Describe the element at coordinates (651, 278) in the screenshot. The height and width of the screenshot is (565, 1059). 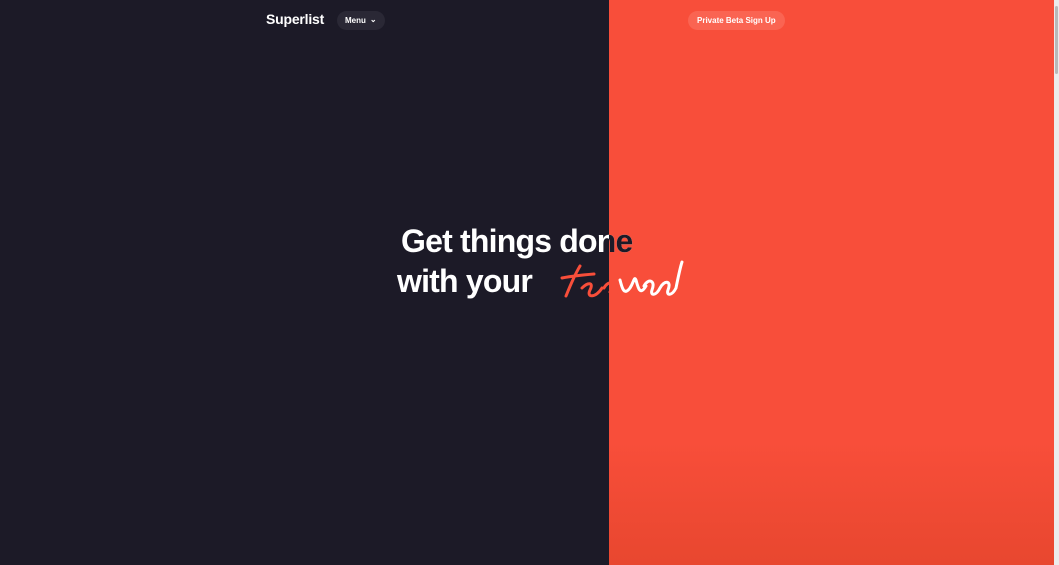
I see `script-squad-stroke` at that location.